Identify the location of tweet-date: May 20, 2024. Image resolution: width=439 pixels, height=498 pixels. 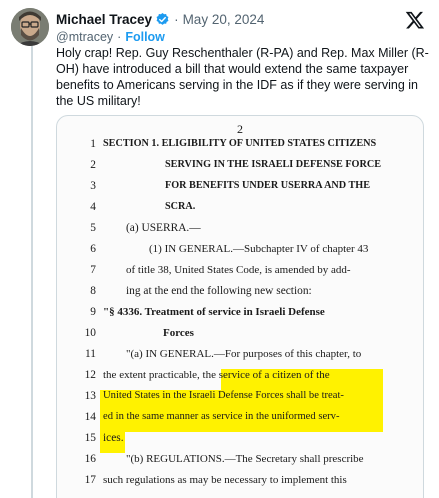
(224, 19).